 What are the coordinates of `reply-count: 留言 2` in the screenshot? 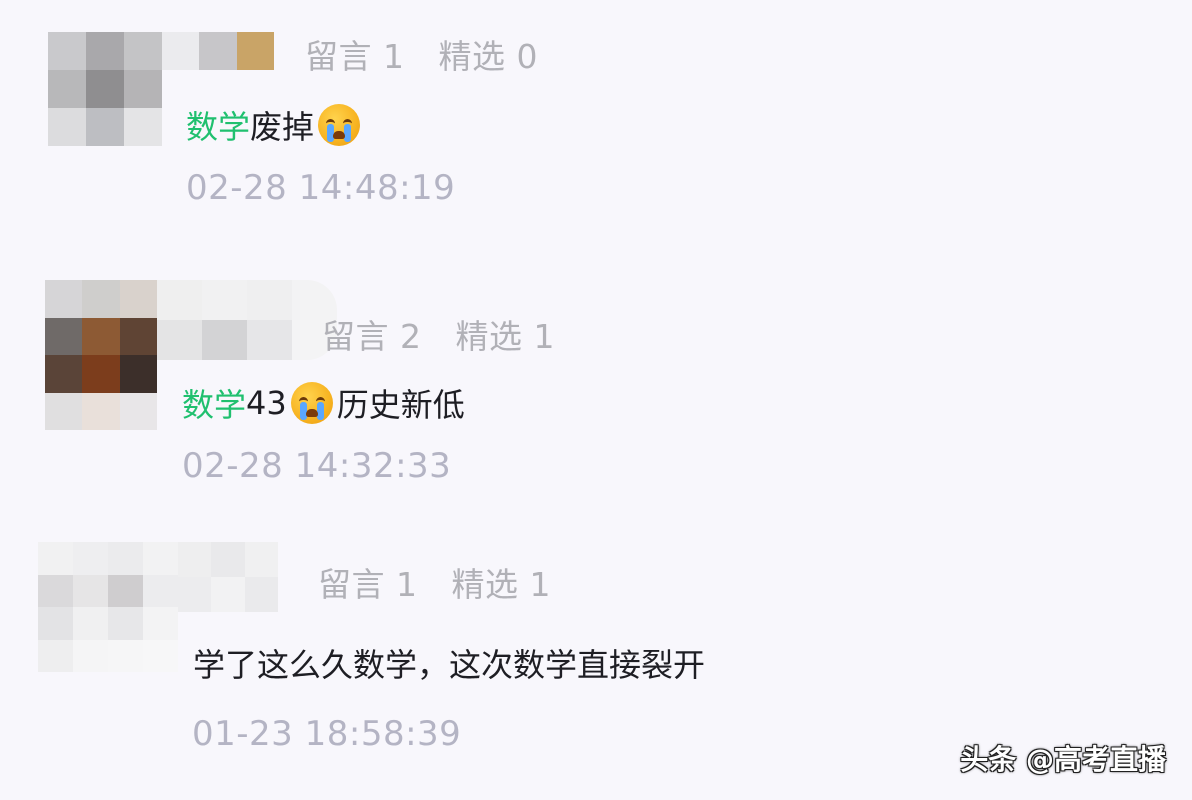 It's located at (372, 336).